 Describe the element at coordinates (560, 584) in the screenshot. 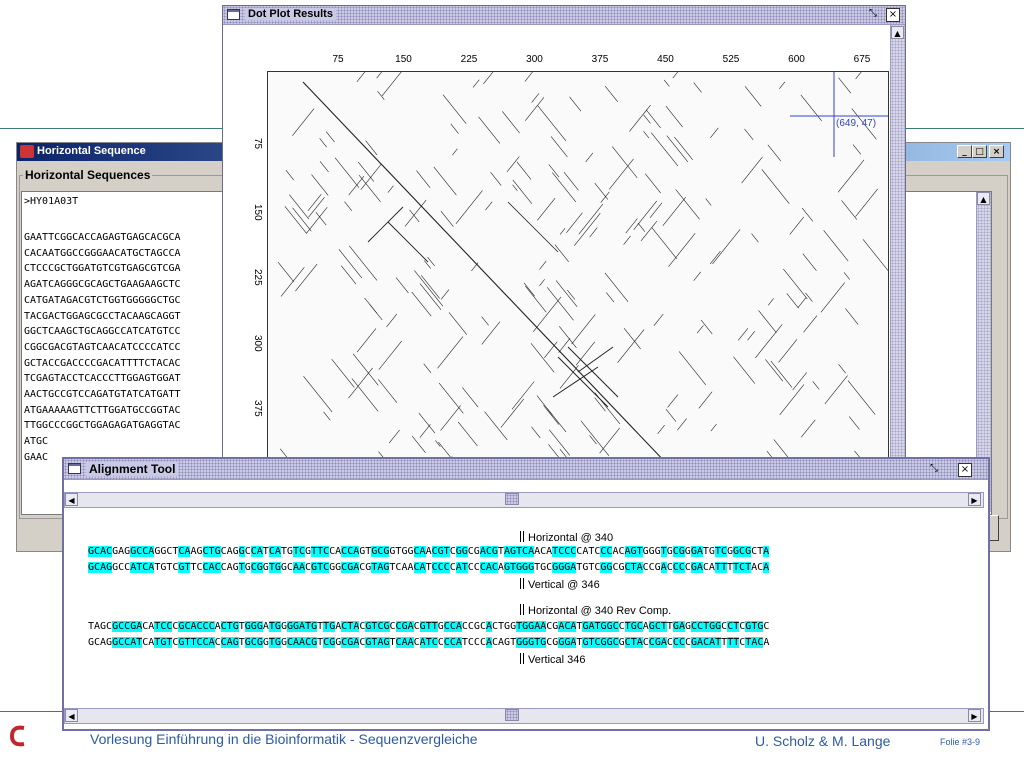

I see `block1-bottom-label: Vertical @ 346` at that location.